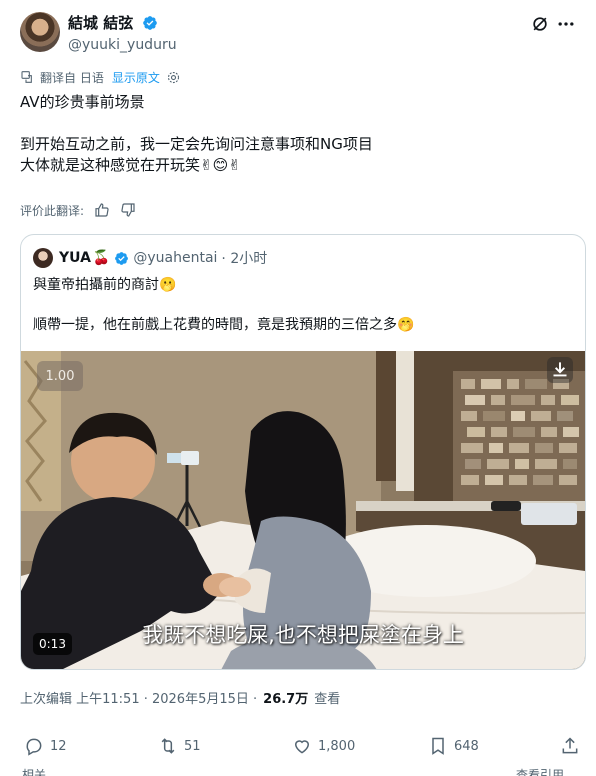  Describe the element at coordinates (100, 23) in the screenshot. I see `author-display-name: 結城 結弦` at that location.